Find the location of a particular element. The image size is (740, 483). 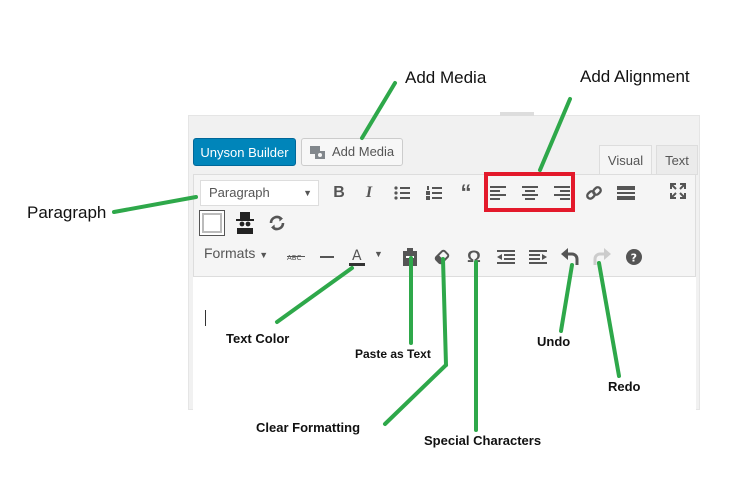

annotation-paragraph: Paragraph is located at coordinates (67, 212).